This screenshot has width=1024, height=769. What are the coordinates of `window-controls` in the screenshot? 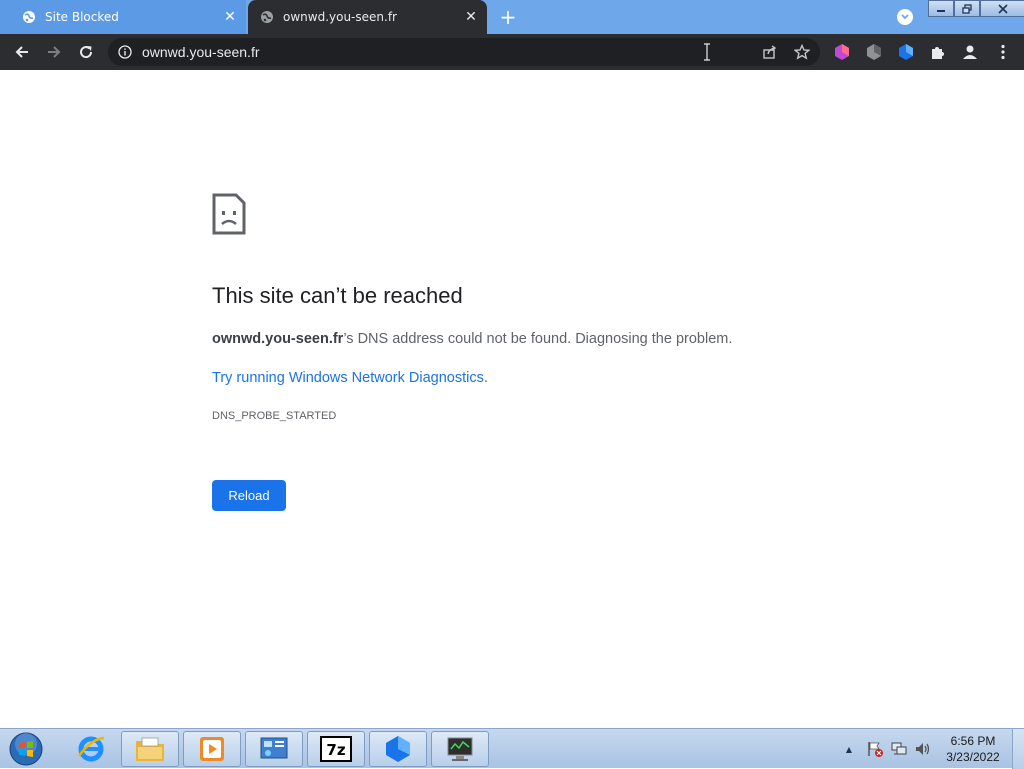 It's located at (976, 9).